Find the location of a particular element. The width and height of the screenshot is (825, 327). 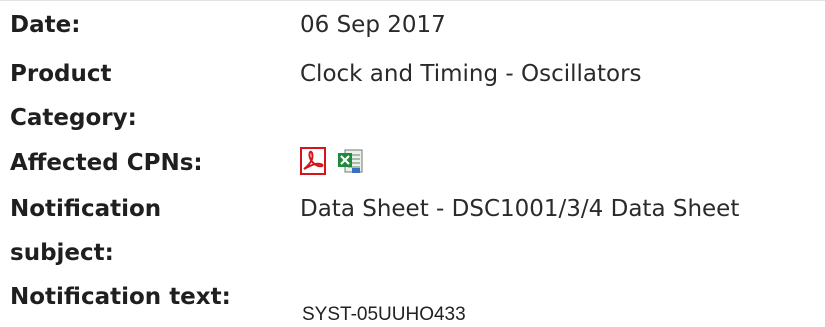

excel-icon is located at coordinates (350, 163).